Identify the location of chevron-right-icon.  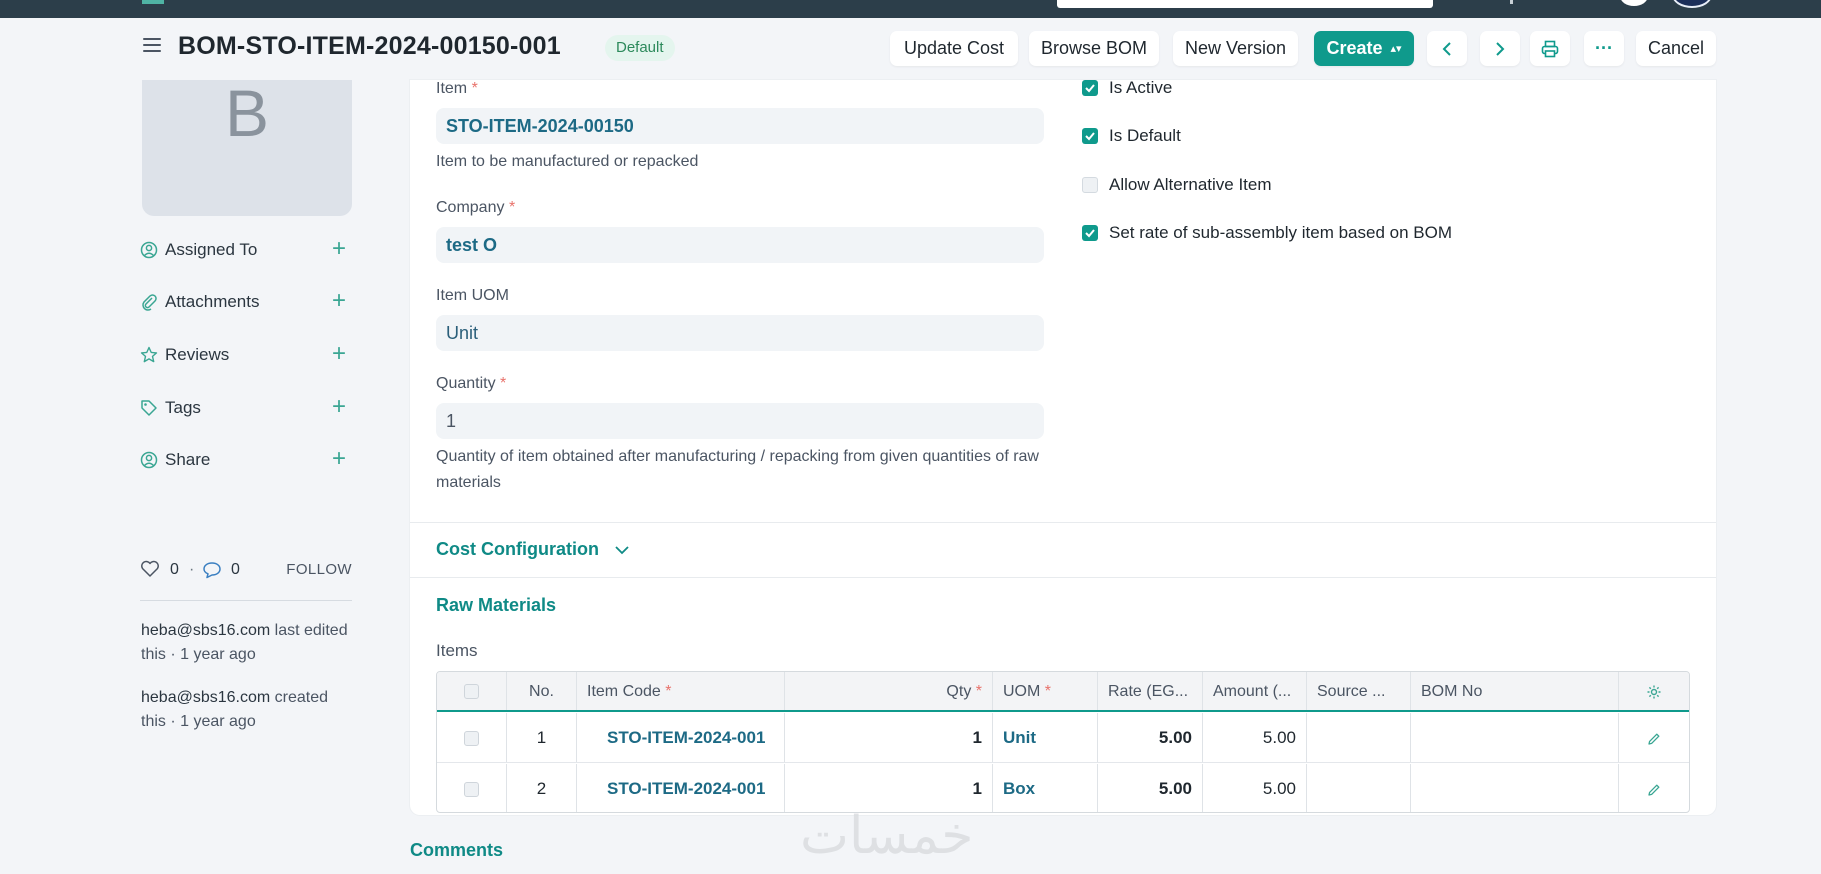
(1500, 48).